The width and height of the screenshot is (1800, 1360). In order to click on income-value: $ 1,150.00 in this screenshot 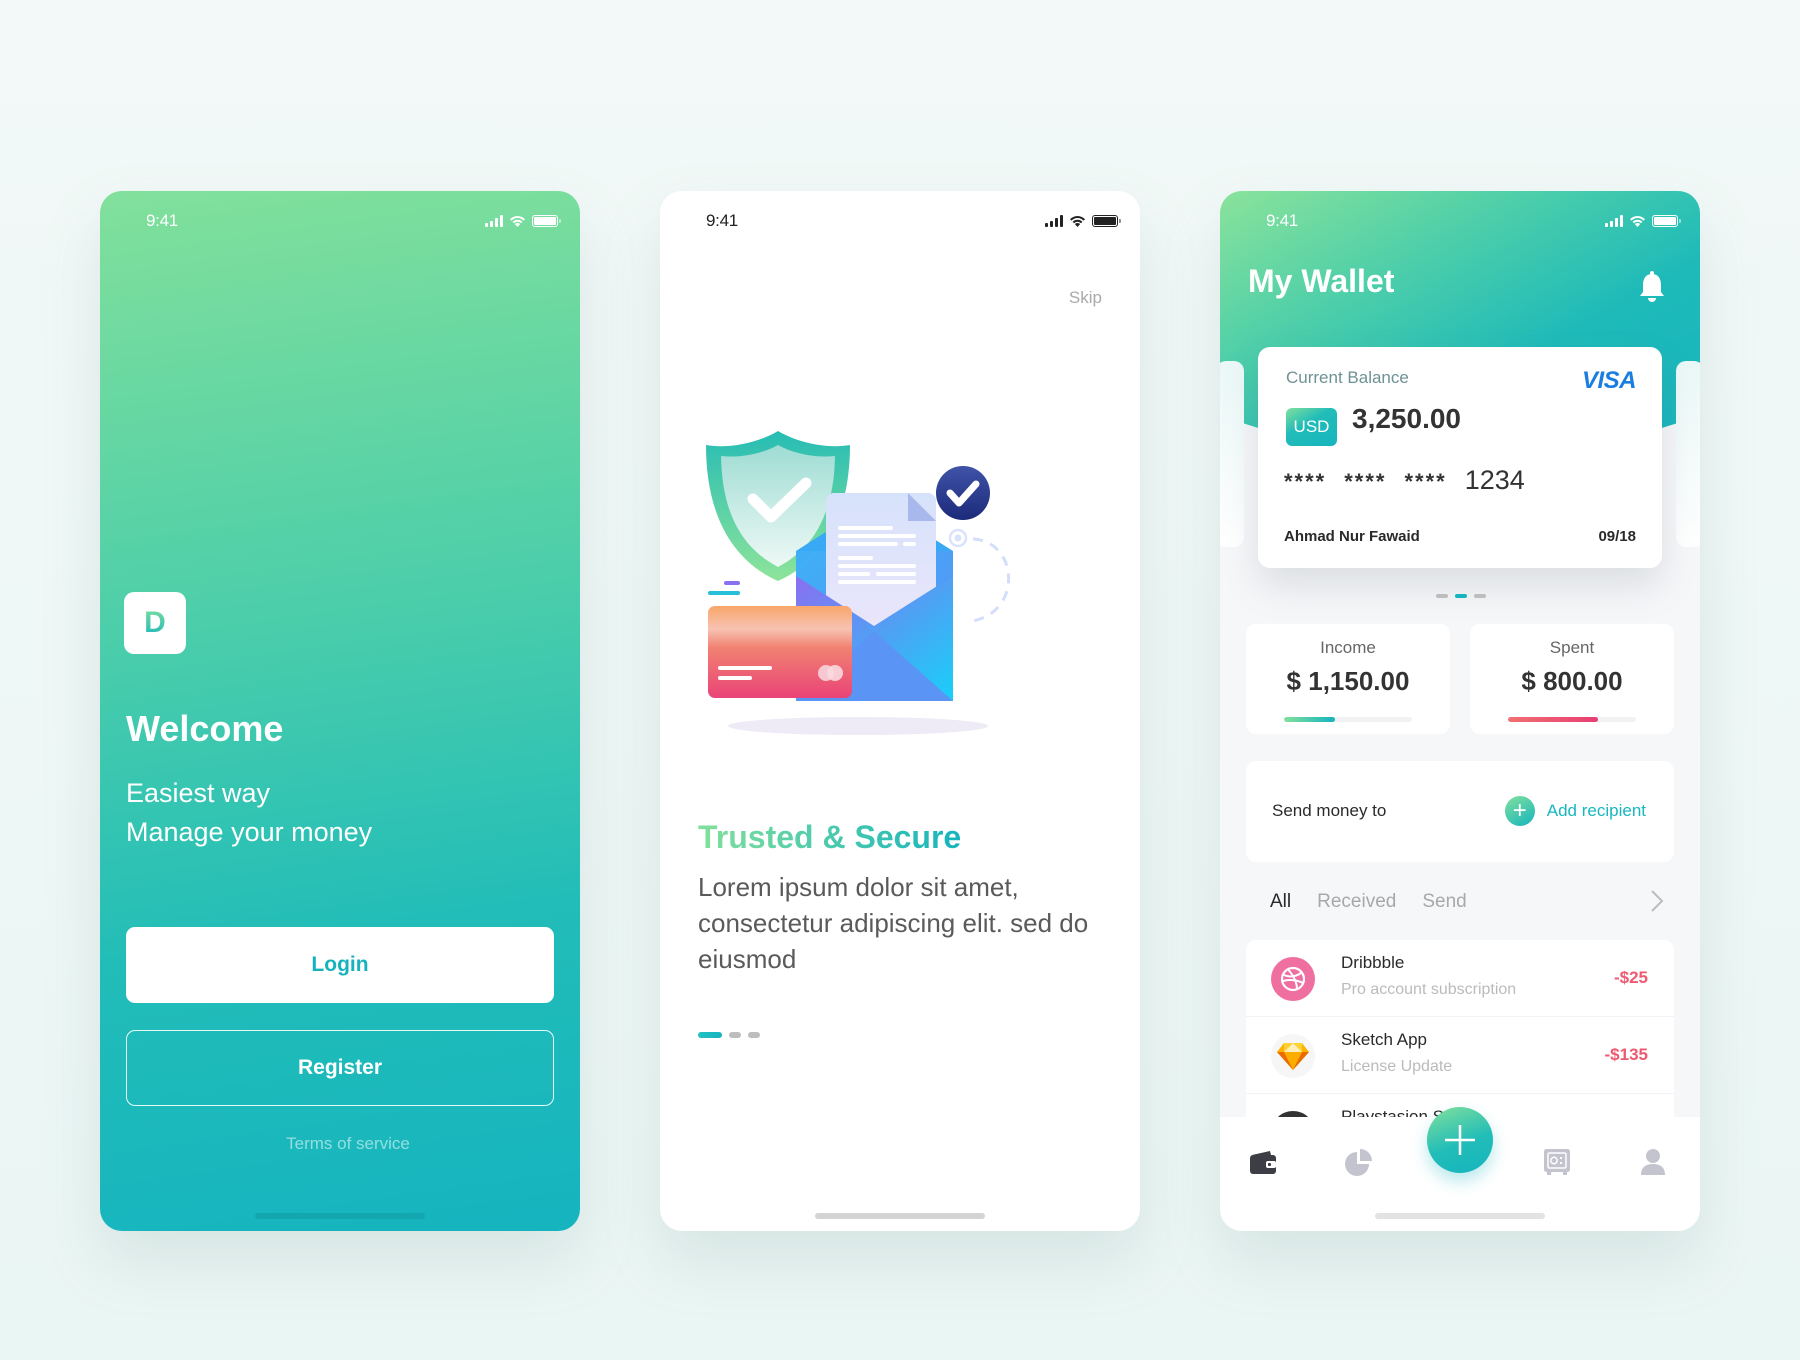, I will do `click(1348, 681)`.